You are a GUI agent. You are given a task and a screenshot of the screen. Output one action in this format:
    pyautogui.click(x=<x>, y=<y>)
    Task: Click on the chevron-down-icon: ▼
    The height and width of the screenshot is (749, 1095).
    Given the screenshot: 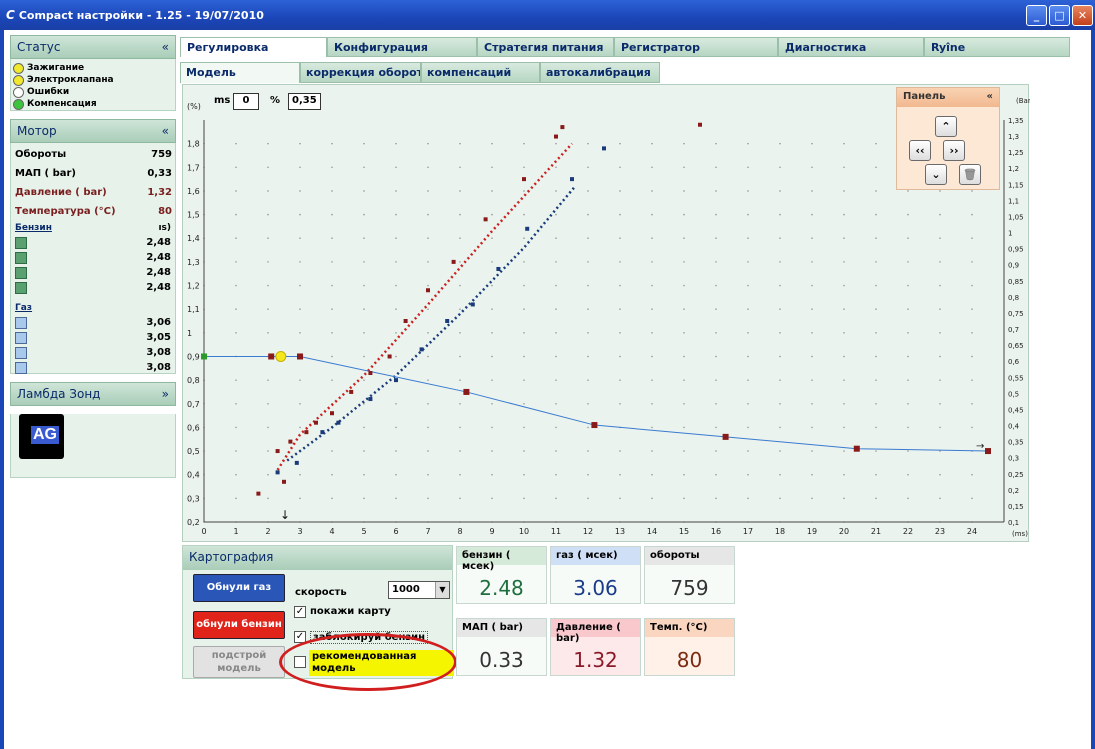 What is the action you would take?
    pyautogui.click(x=442, y=590)
    